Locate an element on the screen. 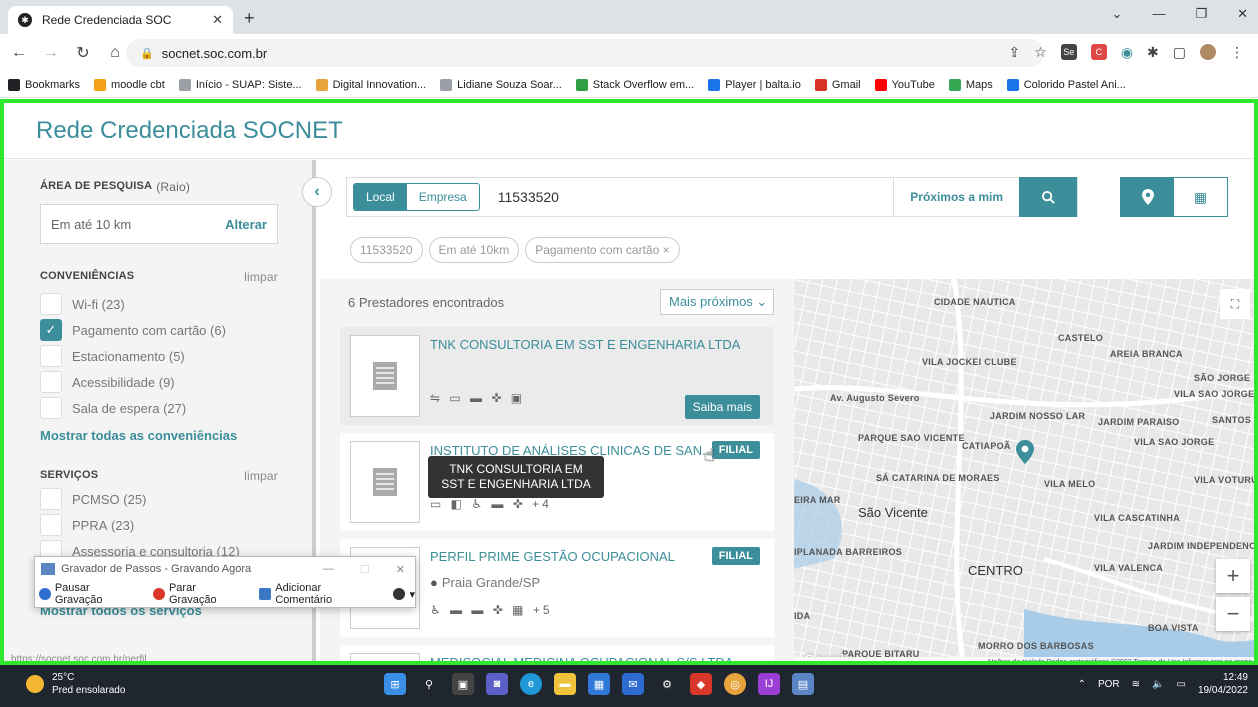 Image resolution: width=1258 pixels, height=707 pixels. zoom-in-button: + is located at coordinates (1233, 576).